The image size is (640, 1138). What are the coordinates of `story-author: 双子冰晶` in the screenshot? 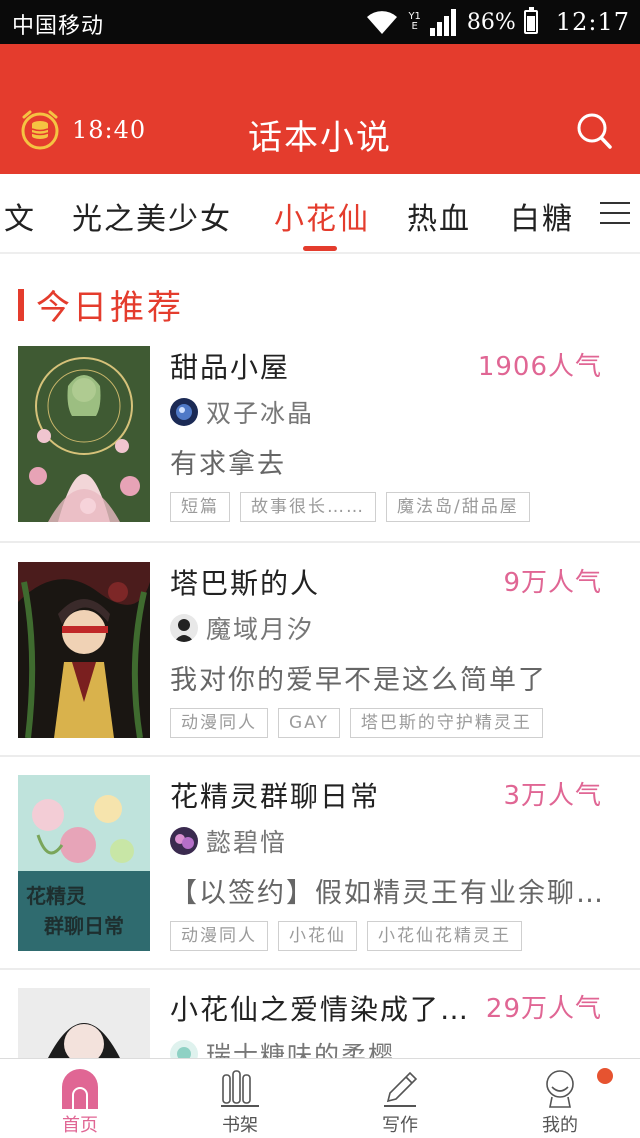 It's located at (260, 413).